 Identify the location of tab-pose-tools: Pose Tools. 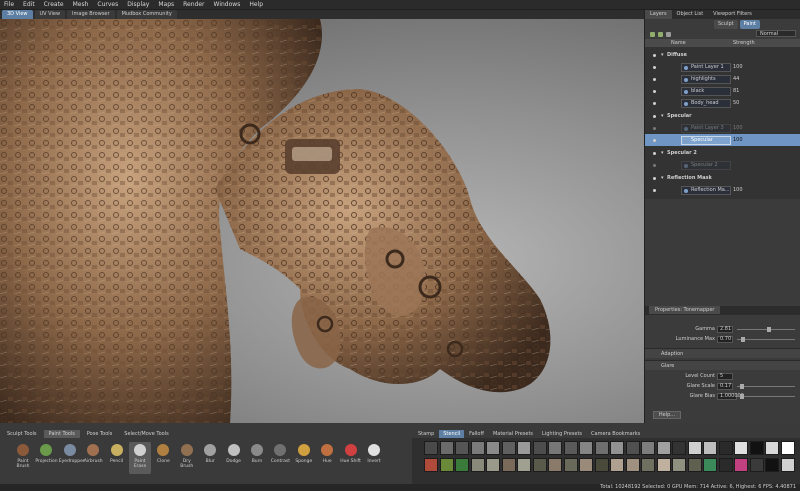
(99, 434).